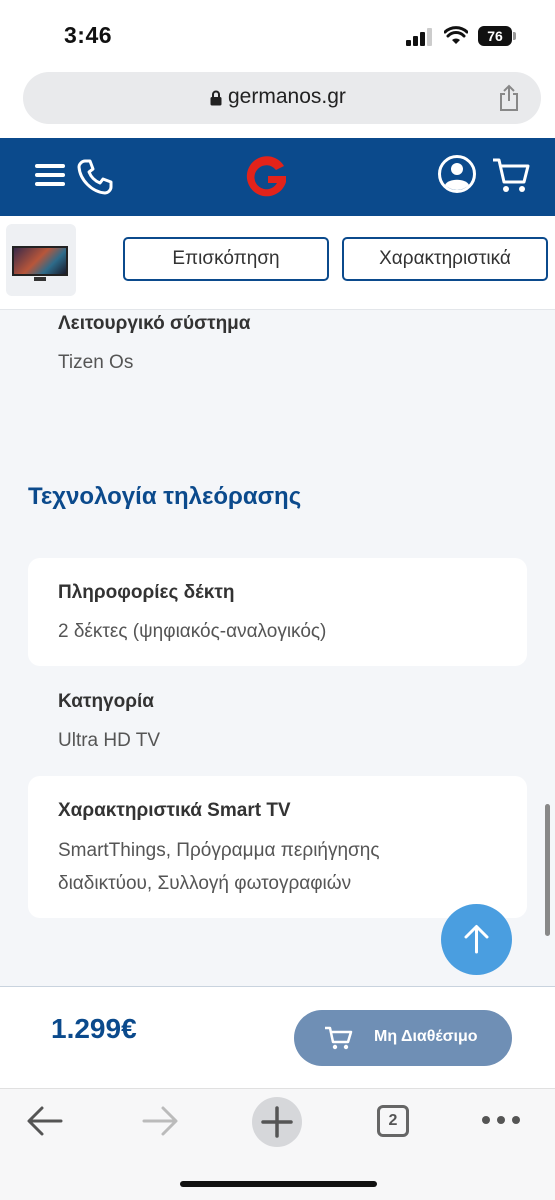 The image size is (555, 1200). What do you see at coordinates (174, 810) in the screenshot?
I see `spec-label-smart-tv: Χαρακτηριστικά Smart TV` at bounding box center [174, 810].